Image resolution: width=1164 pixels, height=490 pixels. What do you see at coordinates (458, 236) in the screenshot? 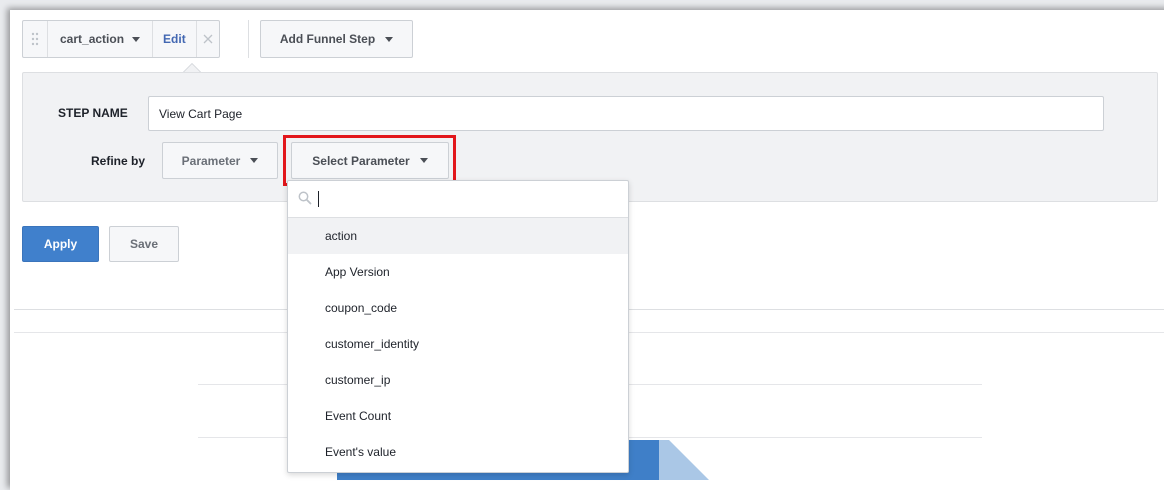
I see `parameter-option: action` at bounding box center [458, 236].